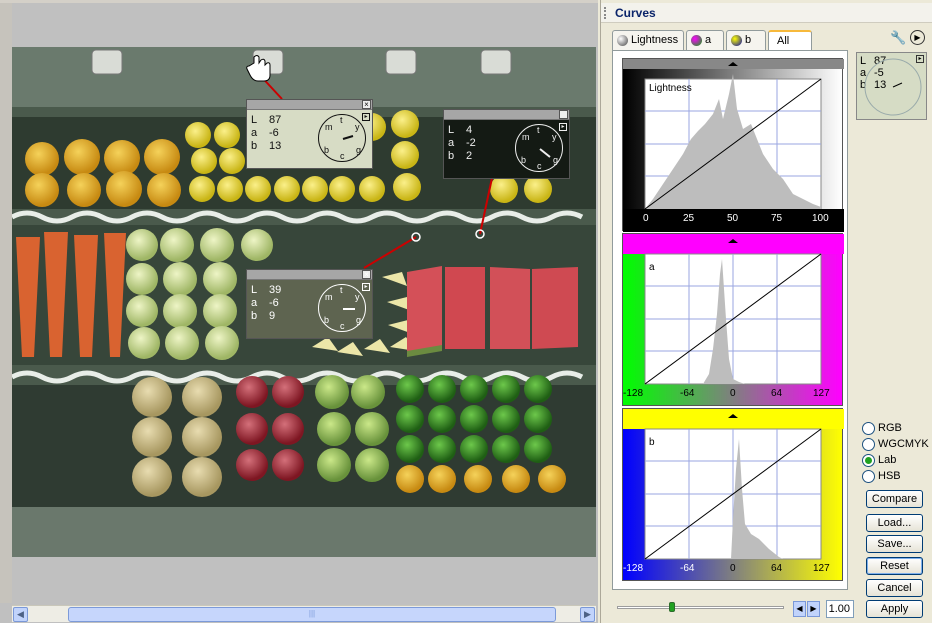 The height and width of the screenshot is (623, 932). I want to click on probe-L-value: 4, so click(469, 130).